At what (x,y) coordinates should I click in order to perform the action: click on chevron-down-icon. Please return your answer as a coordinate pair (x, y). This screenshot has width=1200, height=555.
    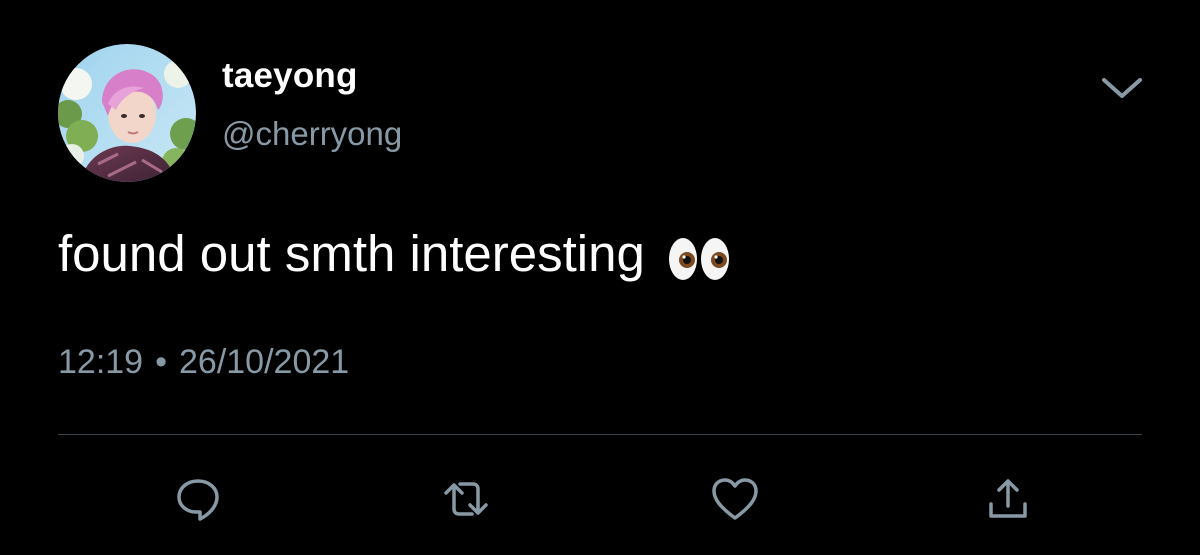
    Looking at the image, I should click on (1122, 88).